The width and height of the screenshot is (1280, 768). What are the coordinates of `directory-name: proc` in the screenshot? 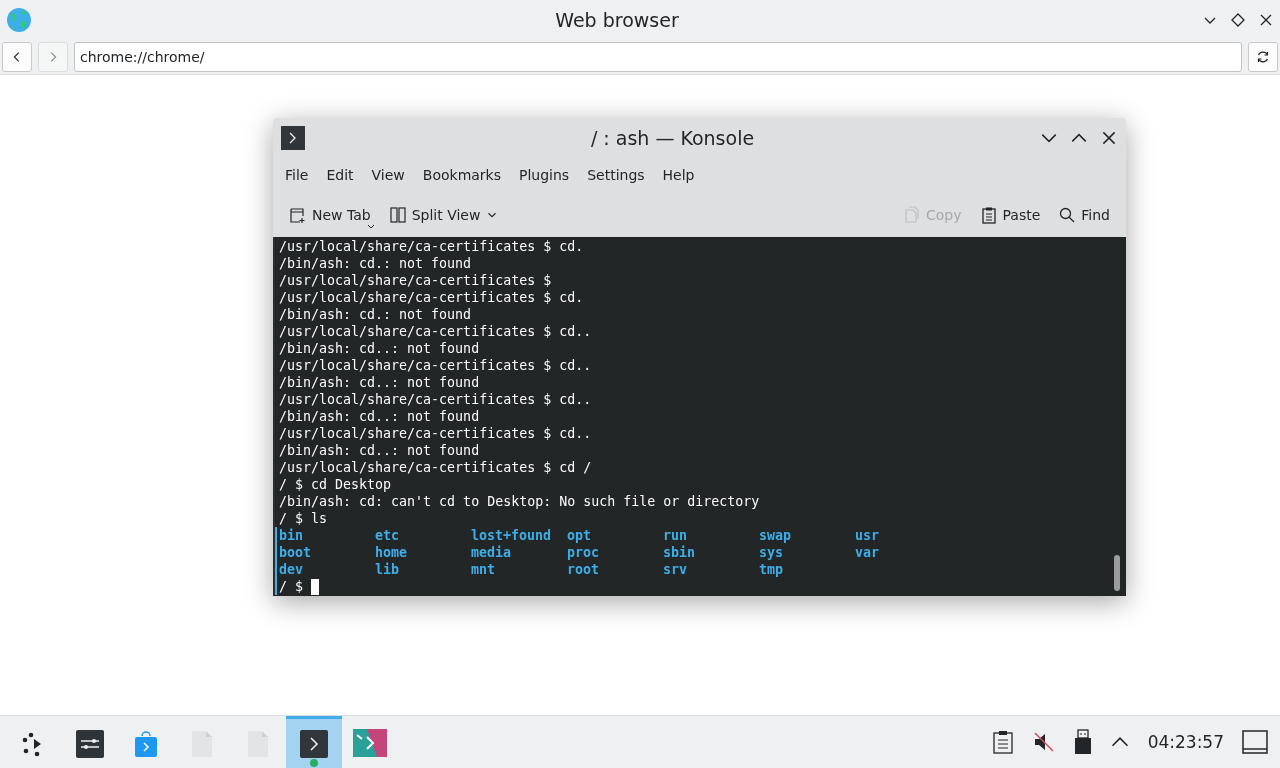 It's located at (584, 552).